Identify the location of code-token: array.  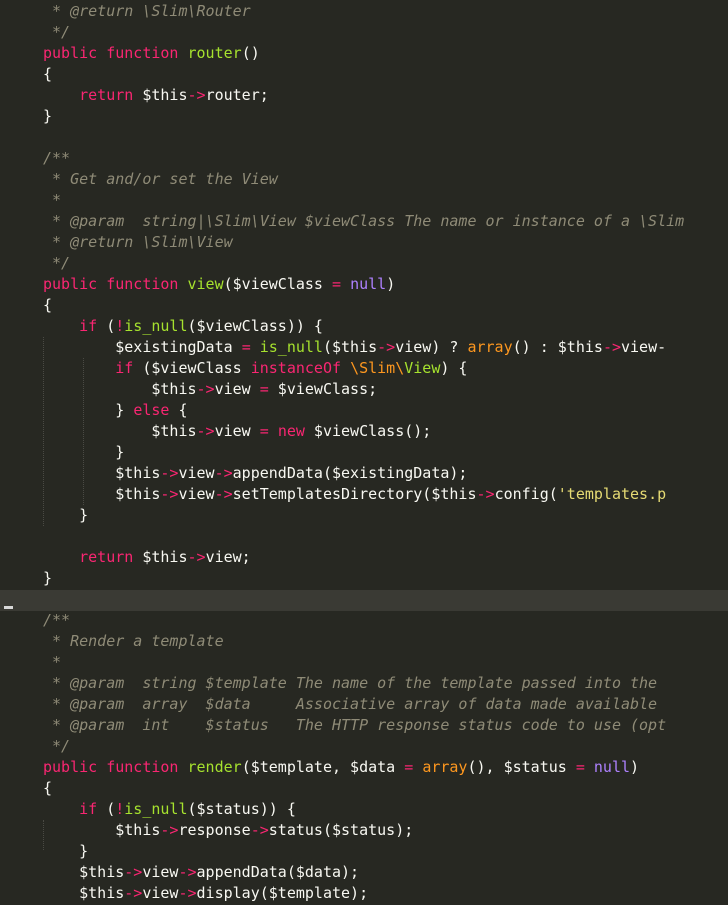
(490, 347).